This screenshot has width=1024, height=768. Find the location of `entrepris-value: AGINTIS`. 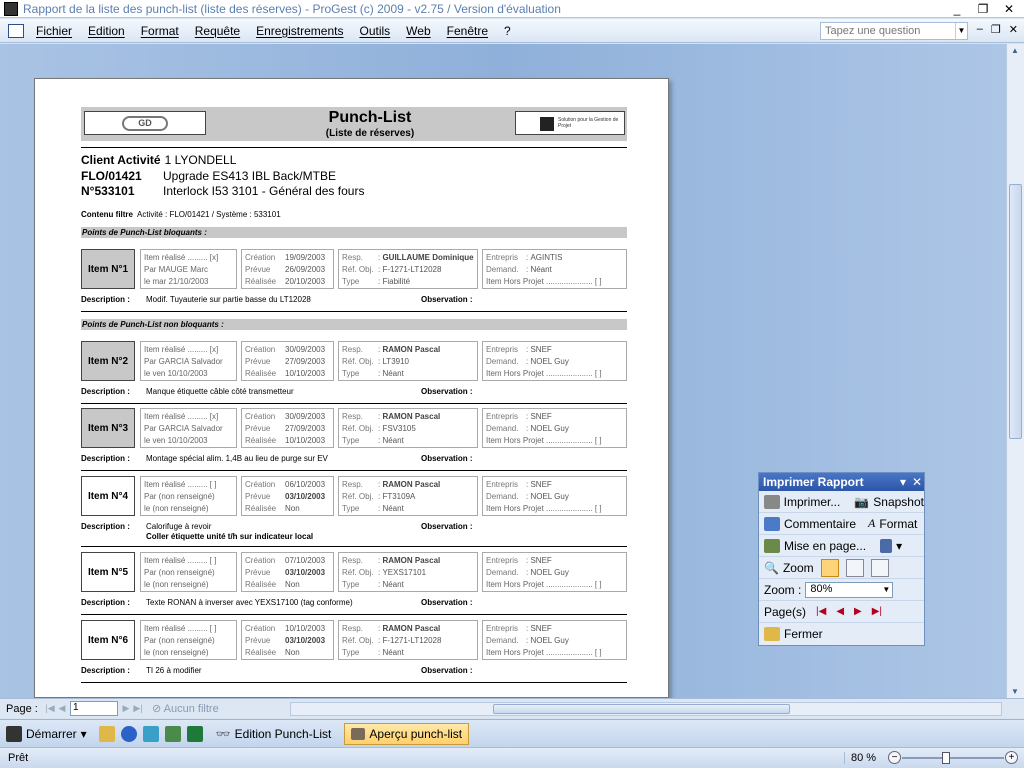

entrepris-value: AGINTIS is located at coordinates (546, 257).